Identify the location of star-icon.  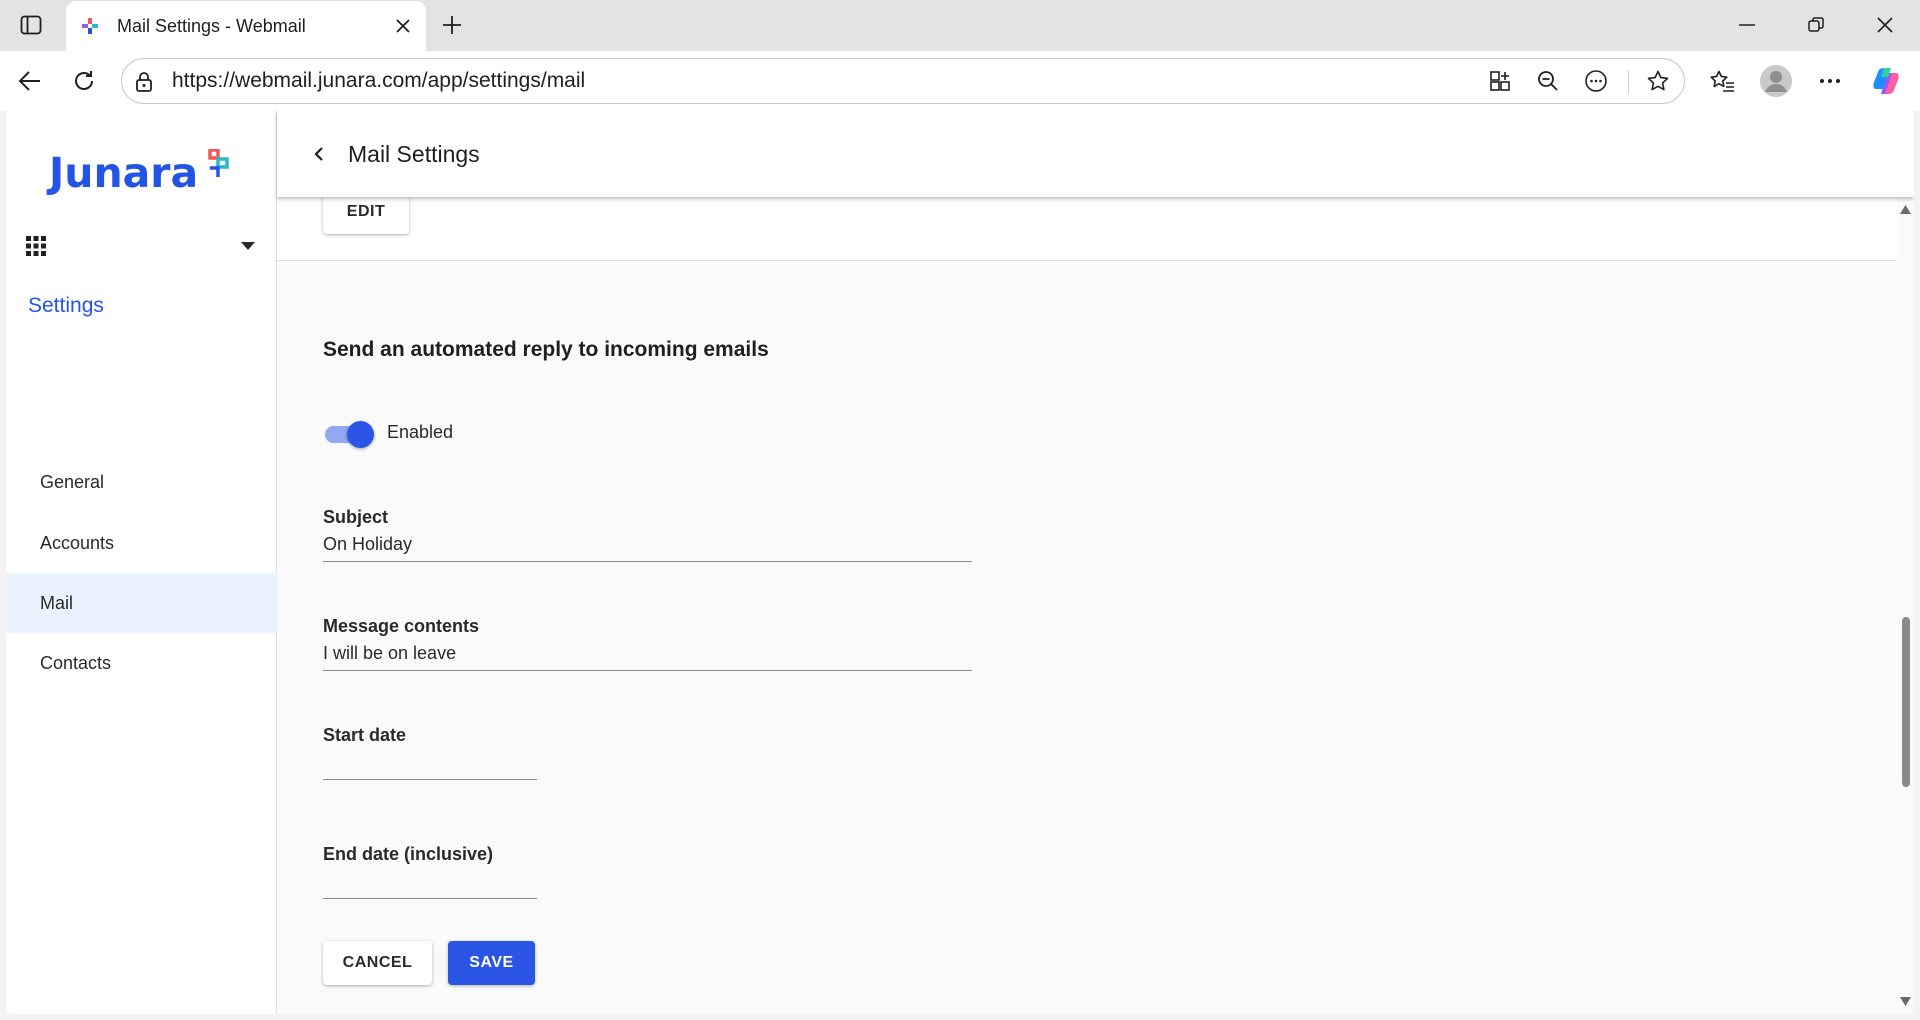
(1658, 80).